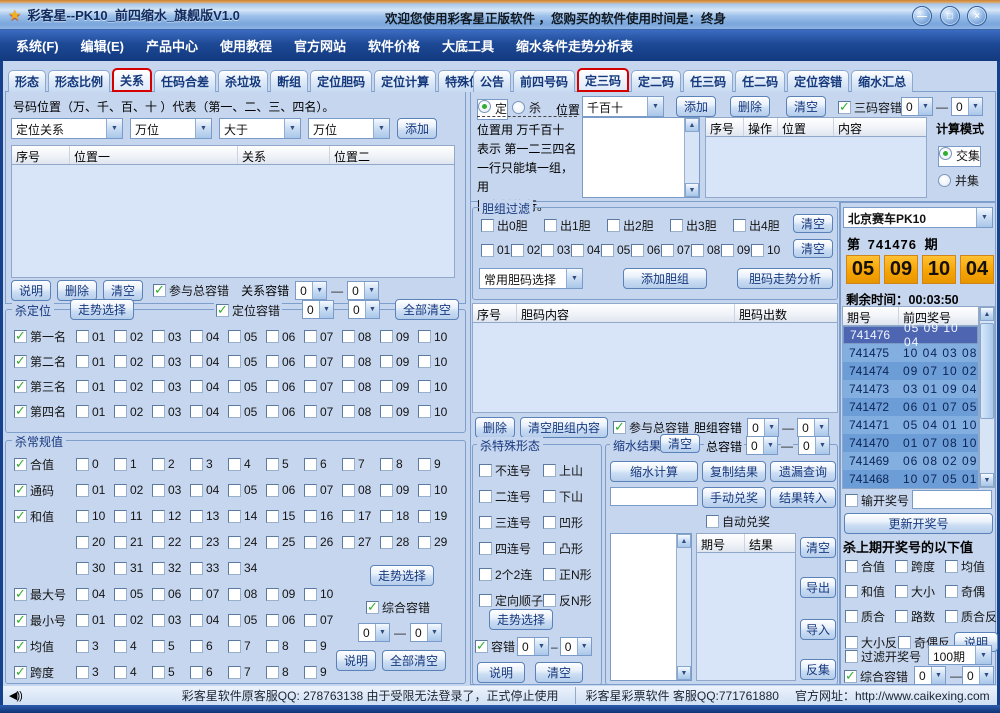  I want to click on filter-draw-checkbox: 过滤开奖号, so click(883, 656).